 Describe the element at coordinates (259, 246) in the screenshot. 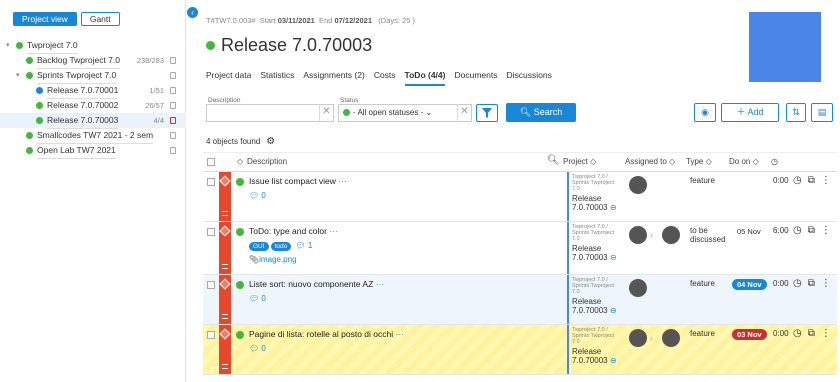

I see `tag-badge: GUI` at that location.